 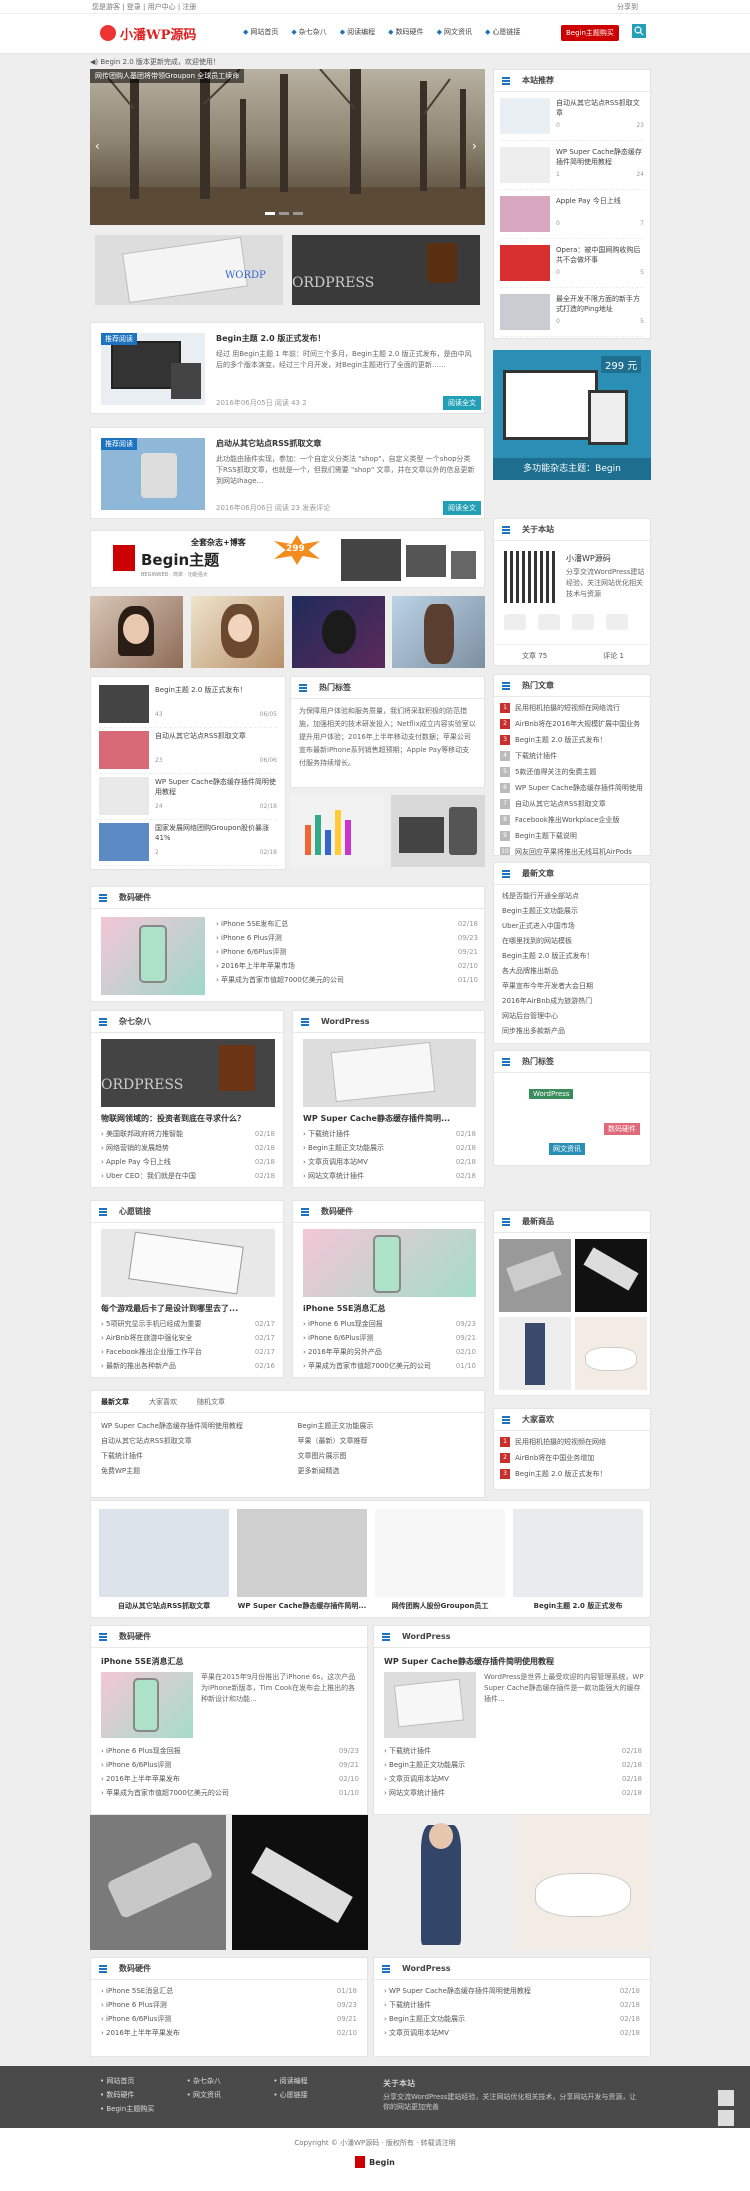 What do you see at coordinates (514, 1661) in the screenshot?
I see `section-headline: WP Super Cache静态缓存插件简明使用教程` at bounding box center [514, 1661].